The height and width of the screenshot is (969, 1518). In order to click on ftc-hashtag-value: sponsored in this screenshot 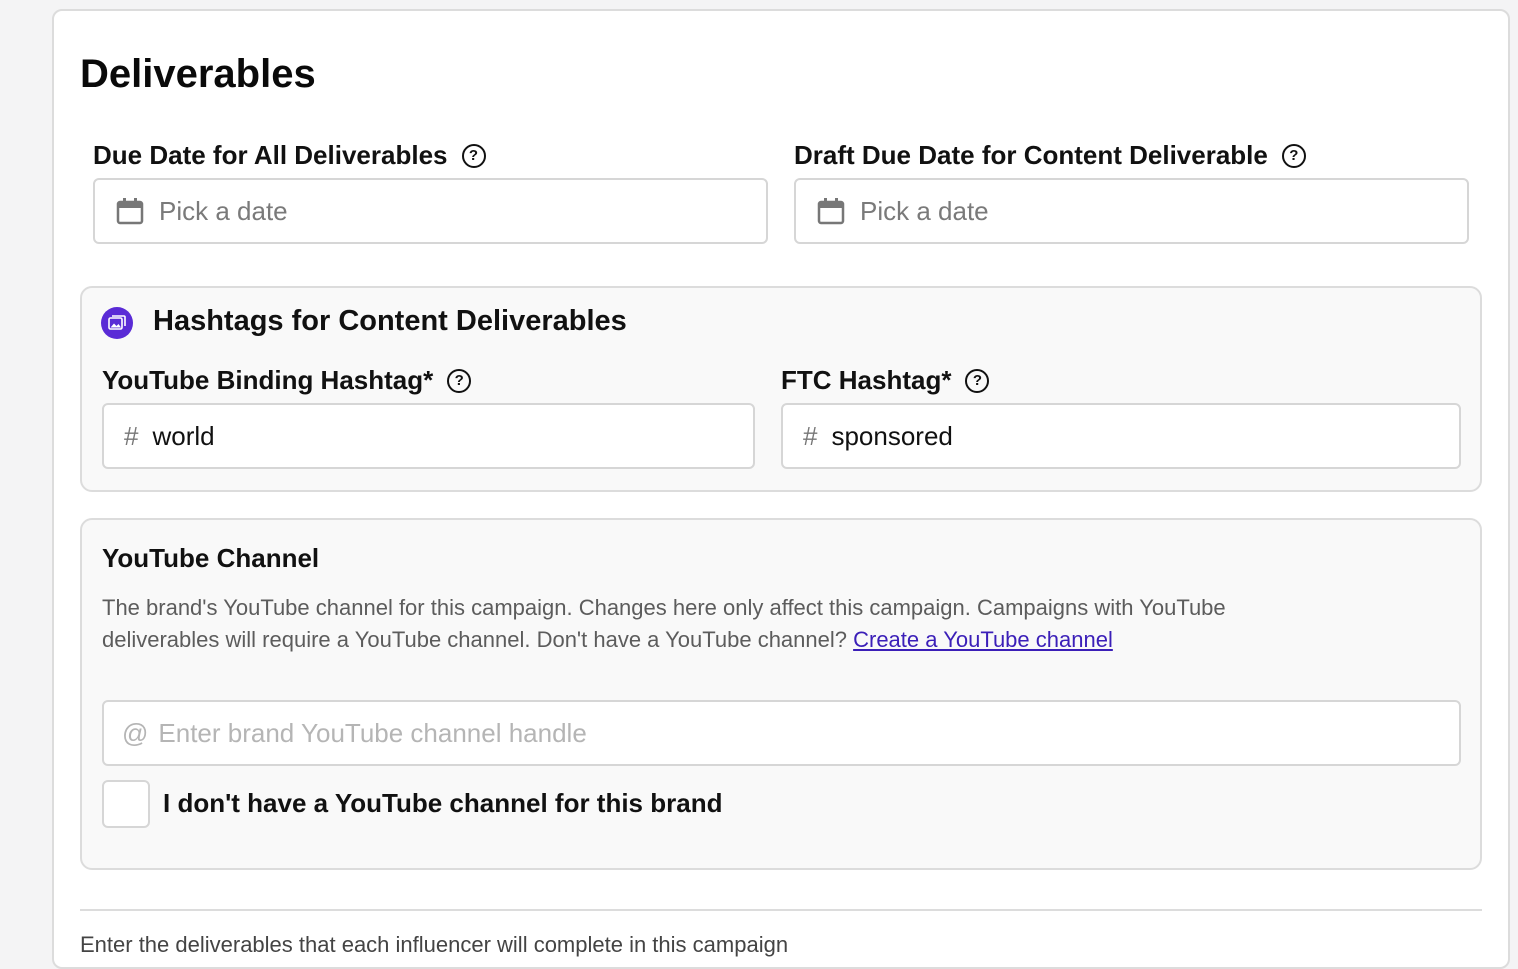, I will do `click(892, 435)`.